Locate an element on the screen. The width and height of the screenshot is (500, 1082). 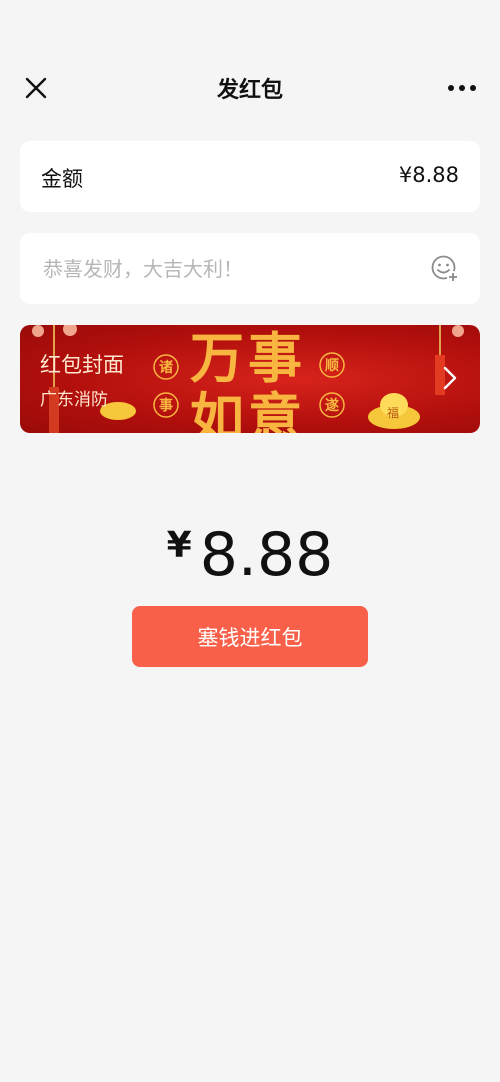
total-amount-value: 8.88 is located at coordinates (266, 555).